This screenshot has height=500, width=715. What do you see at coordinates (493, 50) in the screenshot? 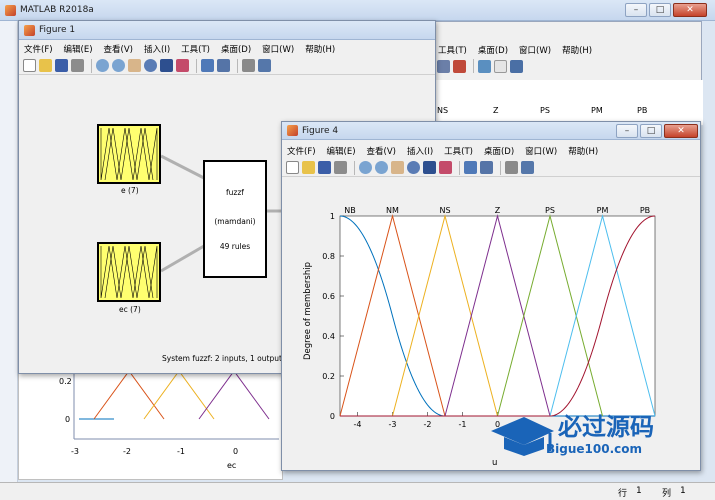
I see `menu-item: 桌面(D)` at bounding box center [493, 50].